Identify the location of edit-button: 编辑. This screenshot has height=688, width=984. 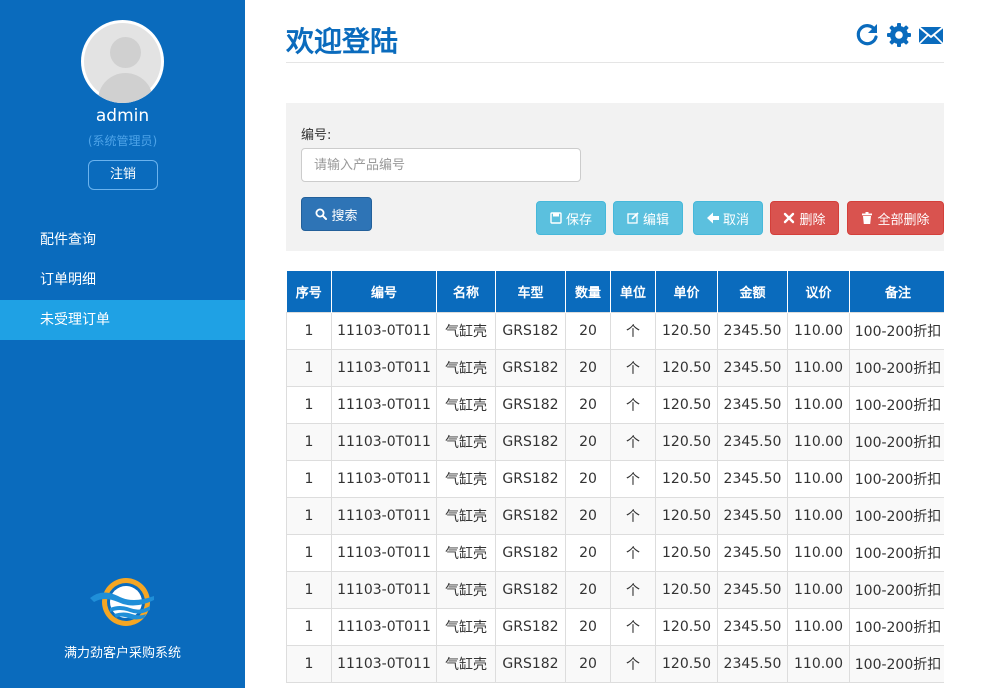
(648, 218).